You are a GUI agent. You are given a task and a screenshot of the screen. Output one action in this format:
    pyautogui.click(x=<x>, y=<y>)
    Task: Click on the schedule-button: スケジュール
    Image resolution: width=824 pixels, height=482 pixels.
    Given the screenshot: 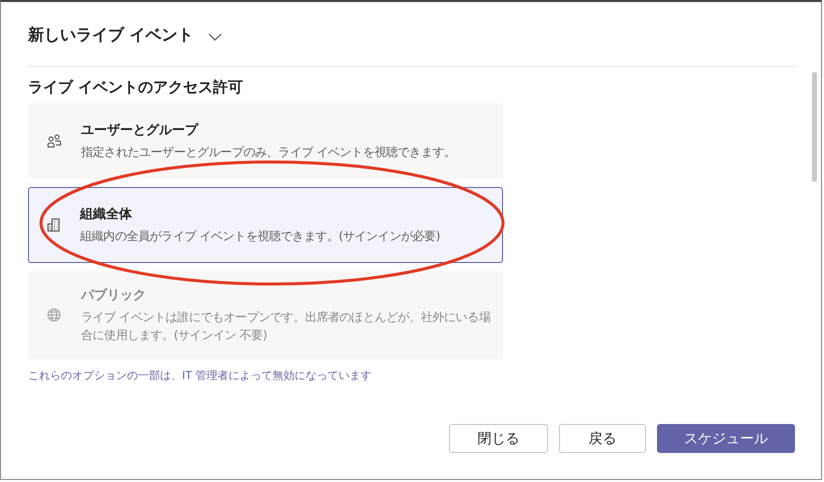 What is the action you would take?
    pyautogui.click(x=726, y=438)
    